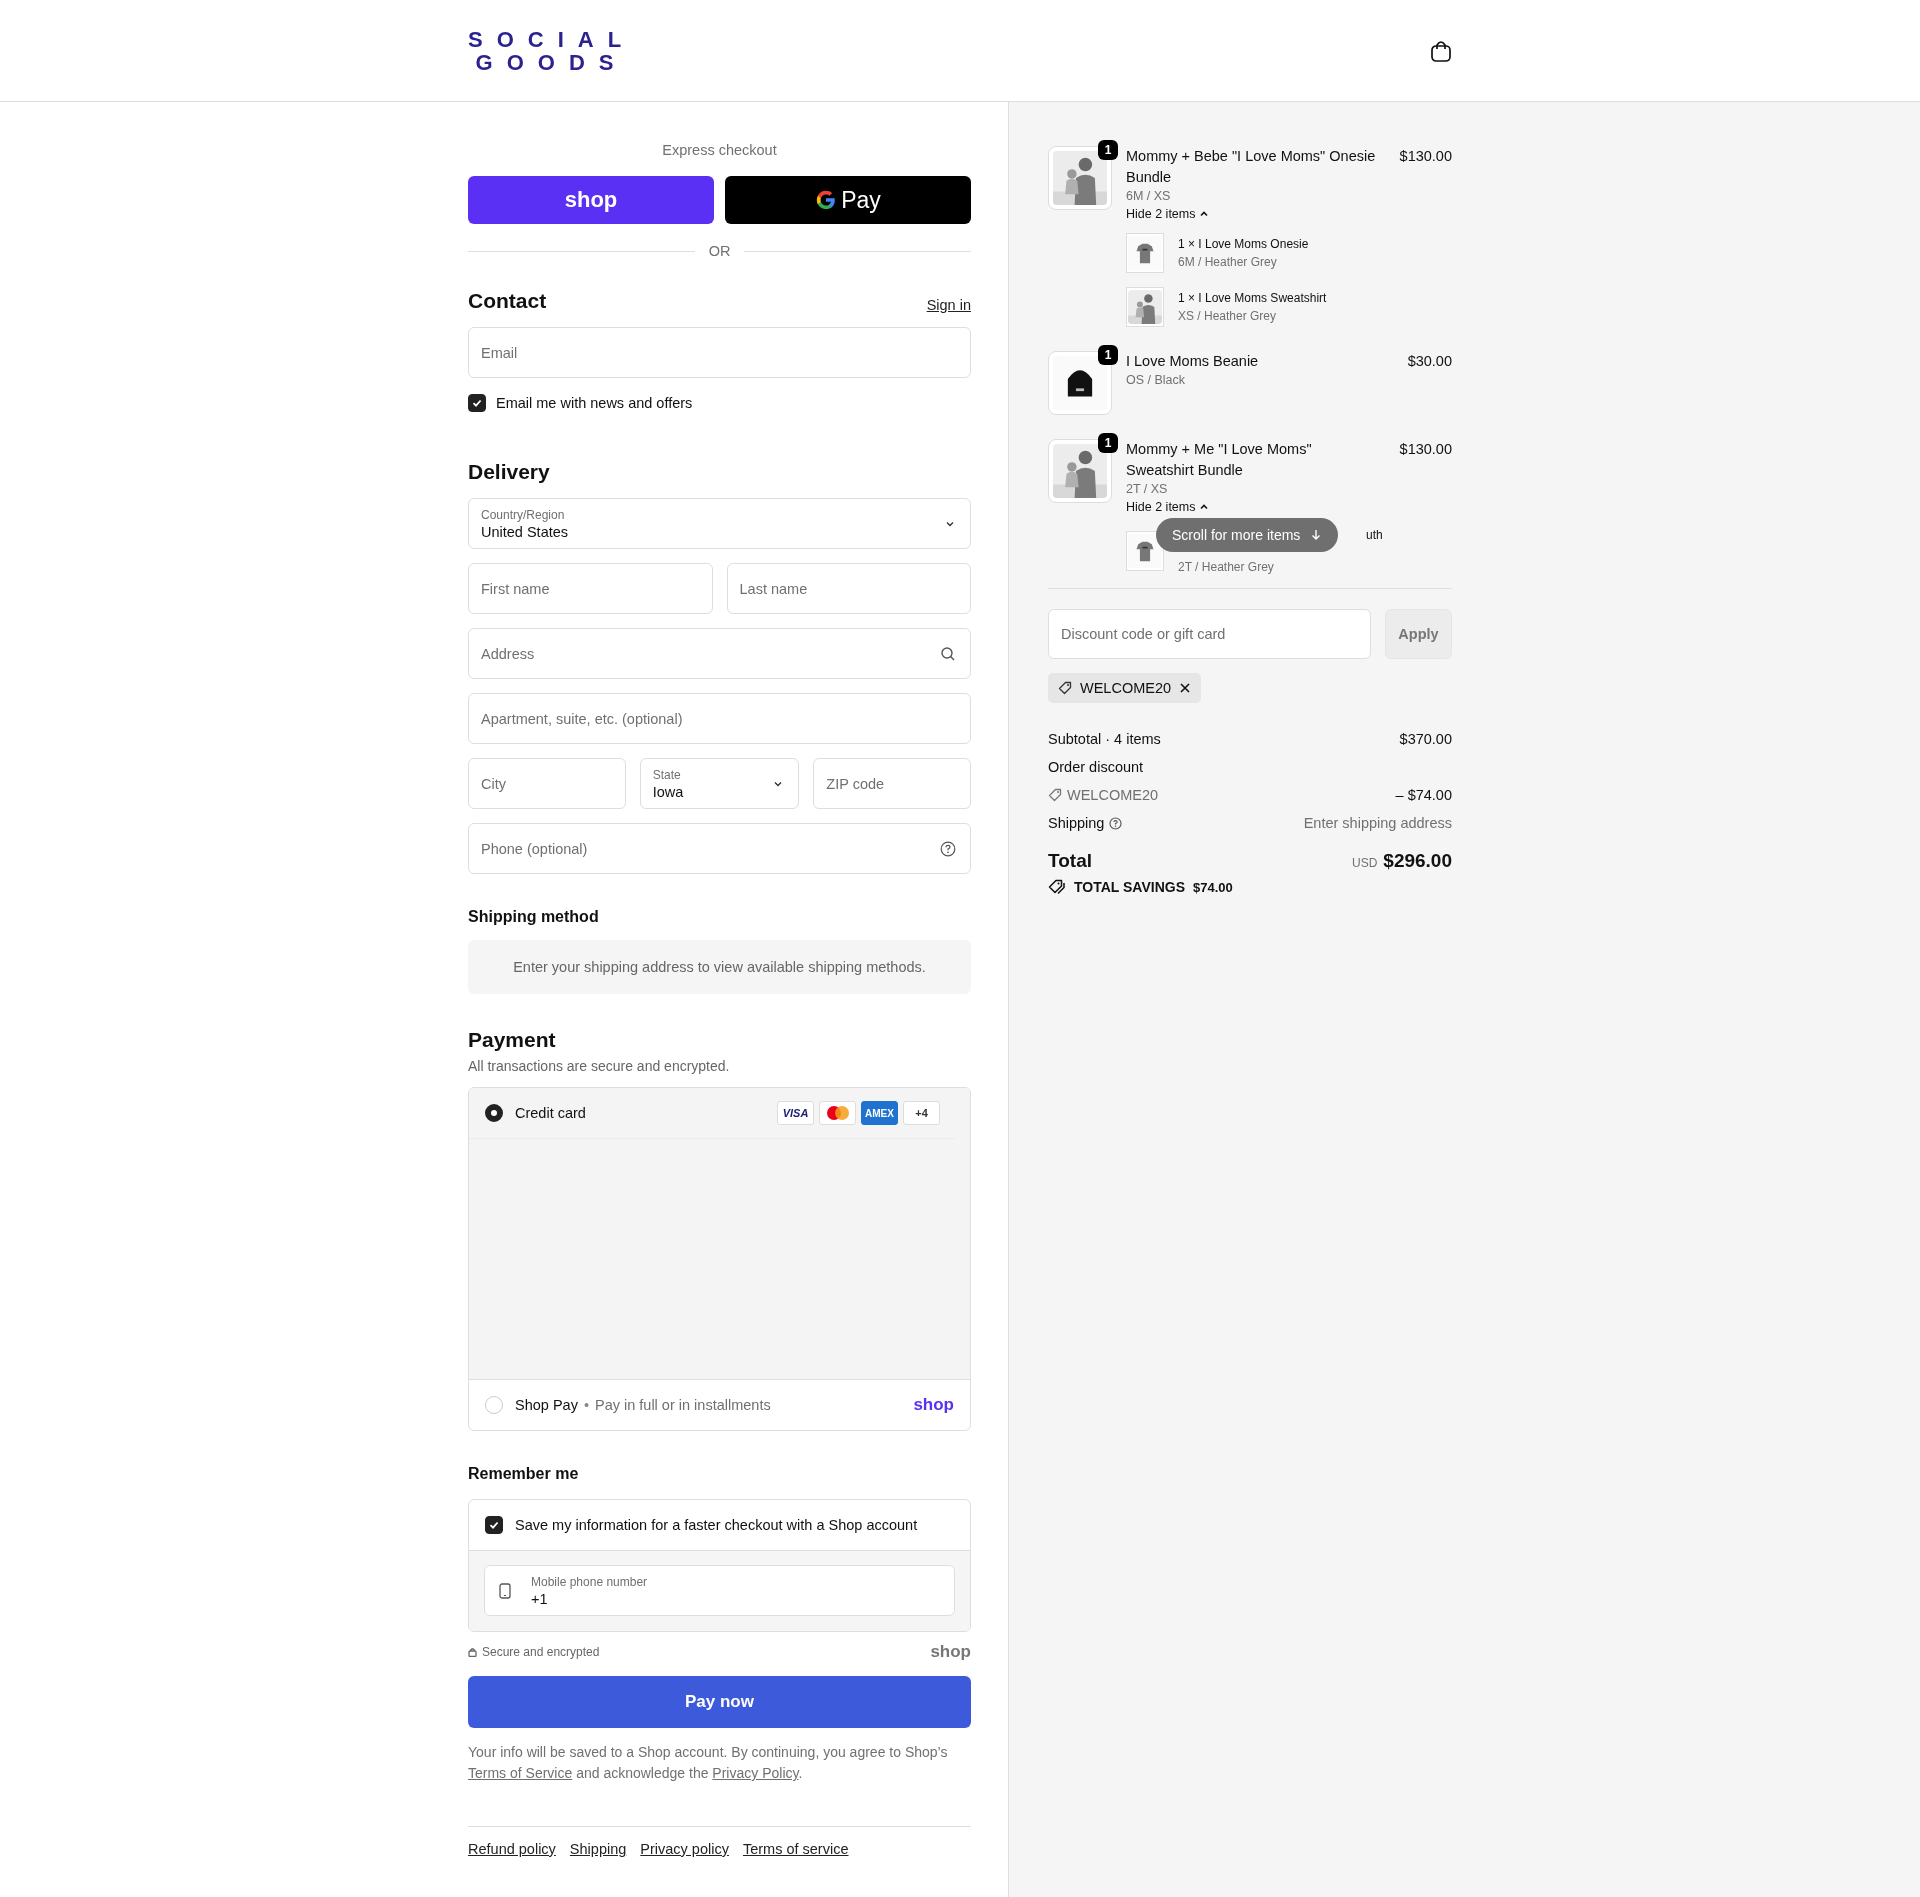 Image resolution: width=1920 pixels, height=1897 pixels. Describe the element at coordinates (837, 1113) in the screenshot. I see `mastercard-icon` at that location.